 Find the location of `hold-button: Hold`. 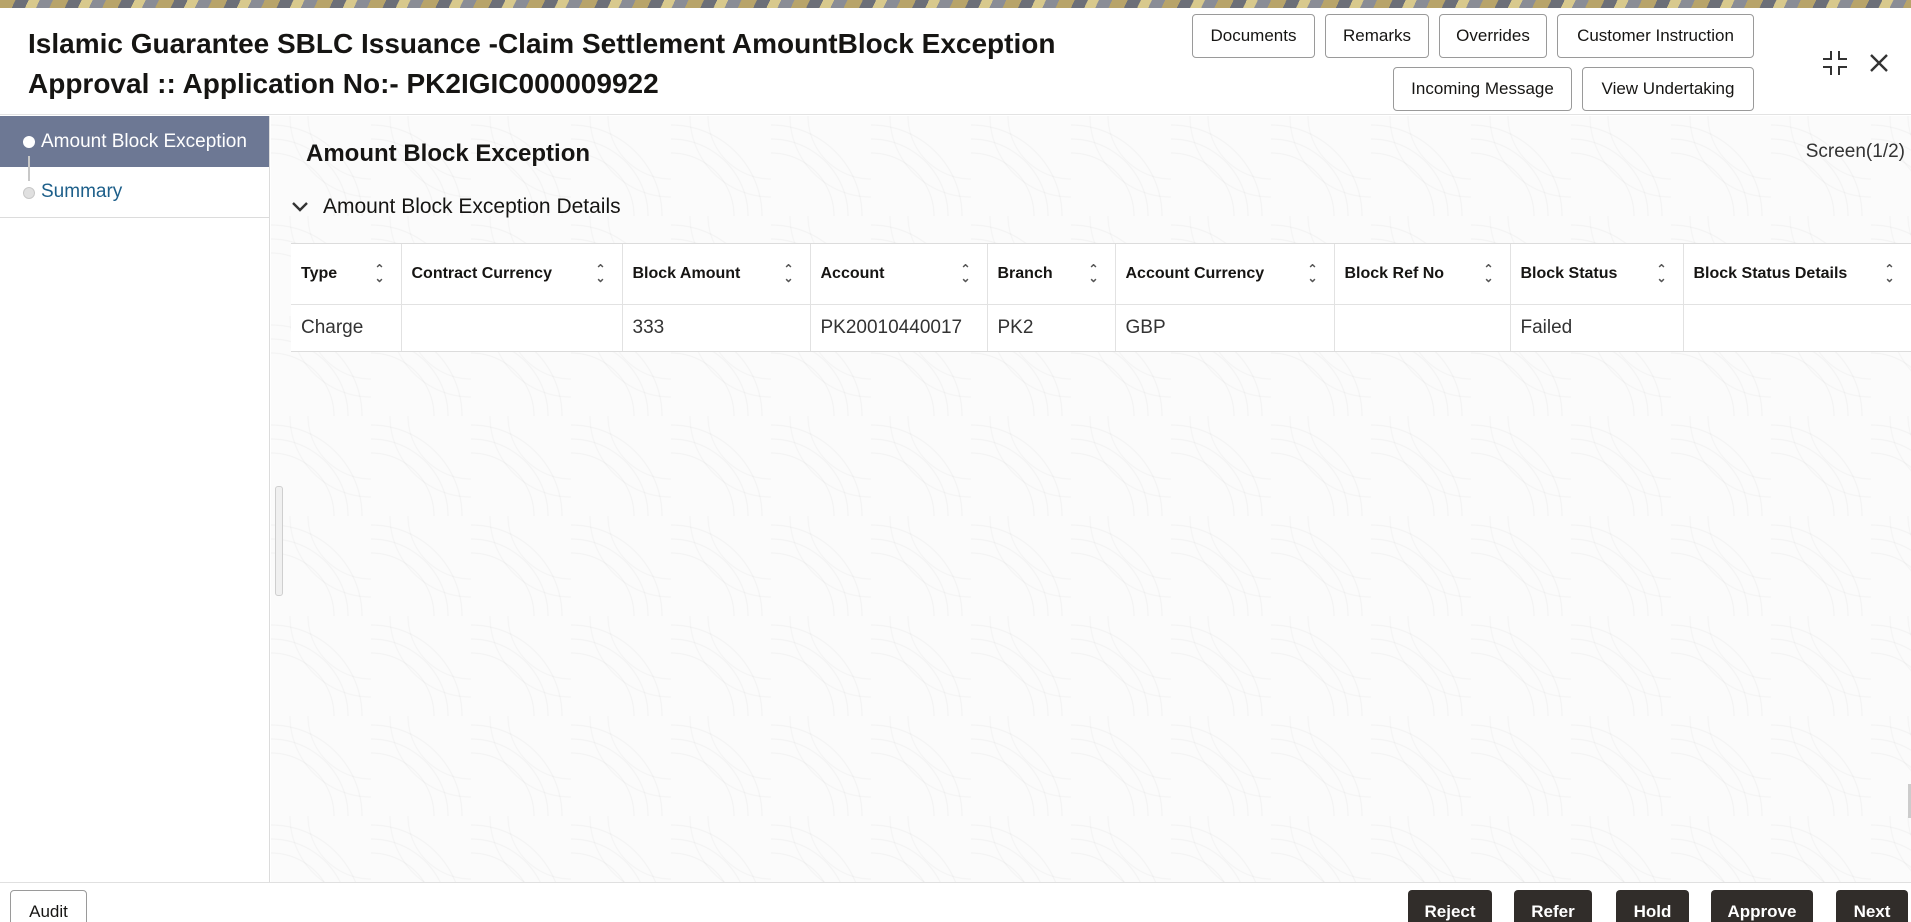

hold-button: Hold is located at coordinates (1652, 906).